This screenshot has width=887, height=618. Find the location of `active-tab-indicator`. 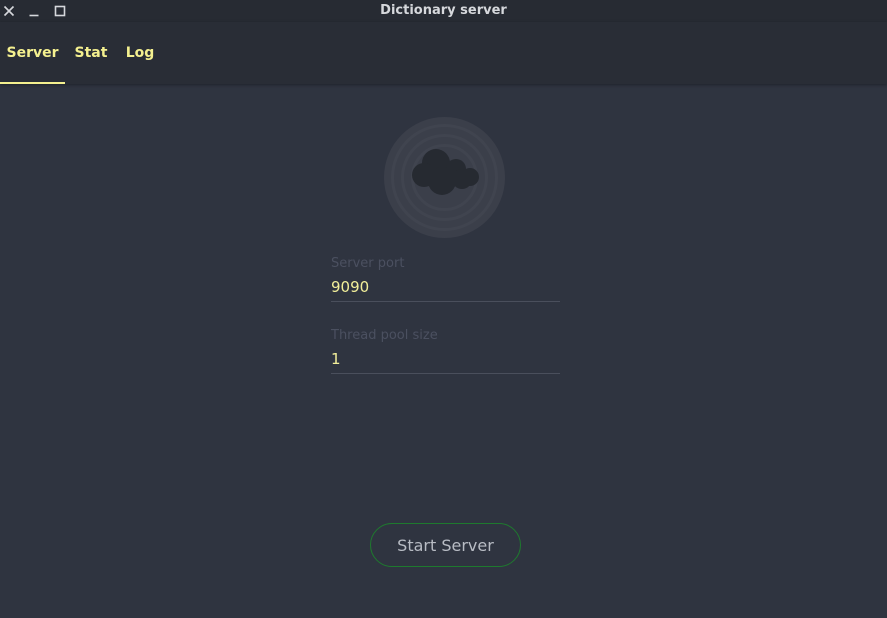

active-tab-indicator is located at coordinates (32, 83).